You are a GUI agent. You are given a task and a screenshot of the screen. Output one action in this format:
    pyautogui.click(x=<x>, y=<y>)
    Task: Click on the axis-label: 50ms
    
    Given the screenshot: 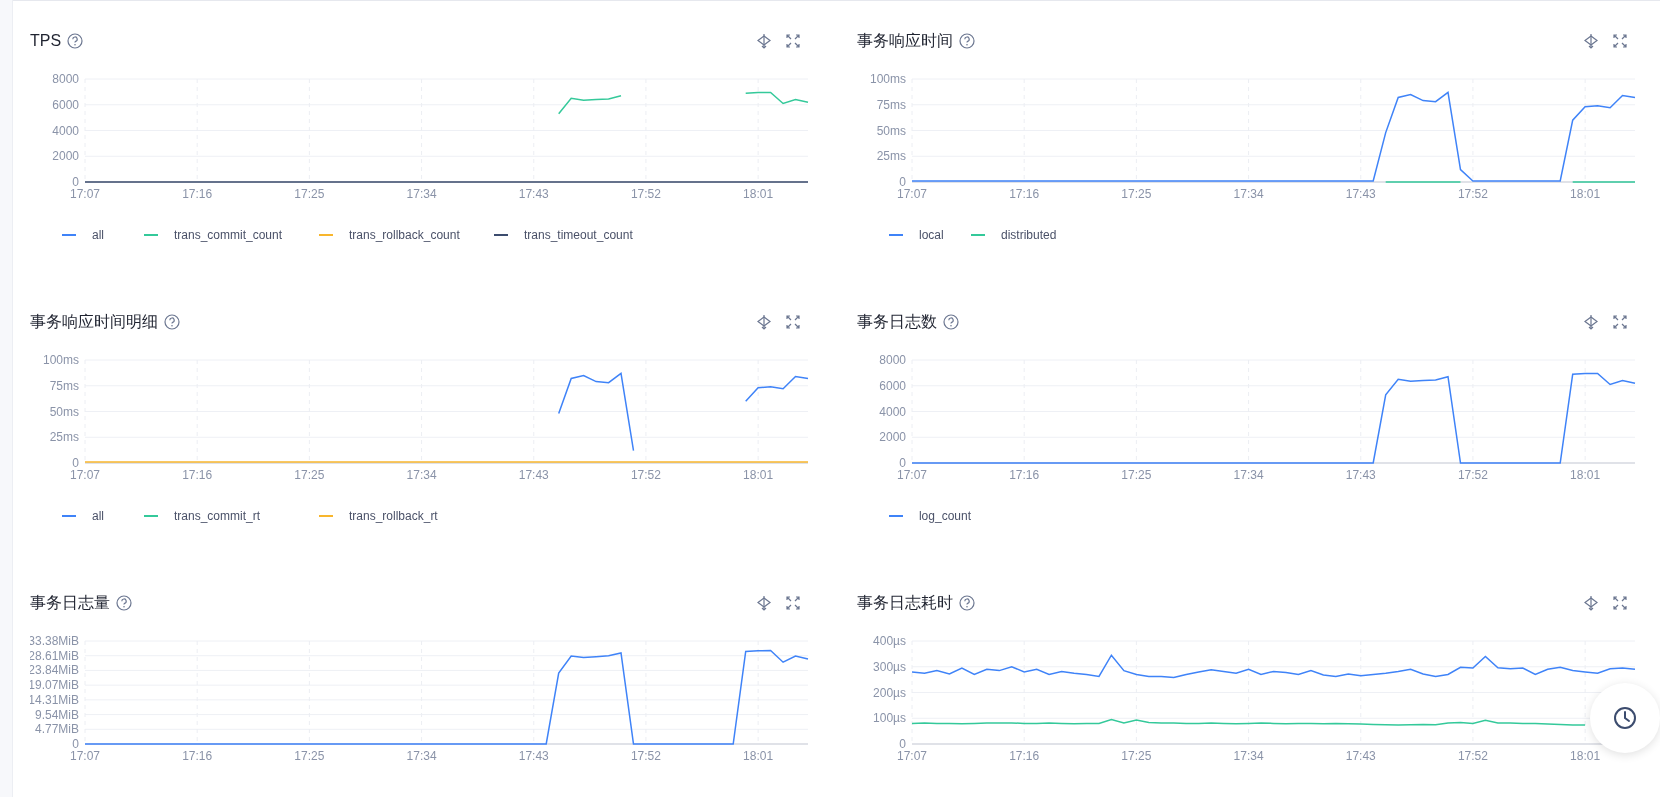 What is the action you would take?
    pyautogui.click(x=64, y=411)
    